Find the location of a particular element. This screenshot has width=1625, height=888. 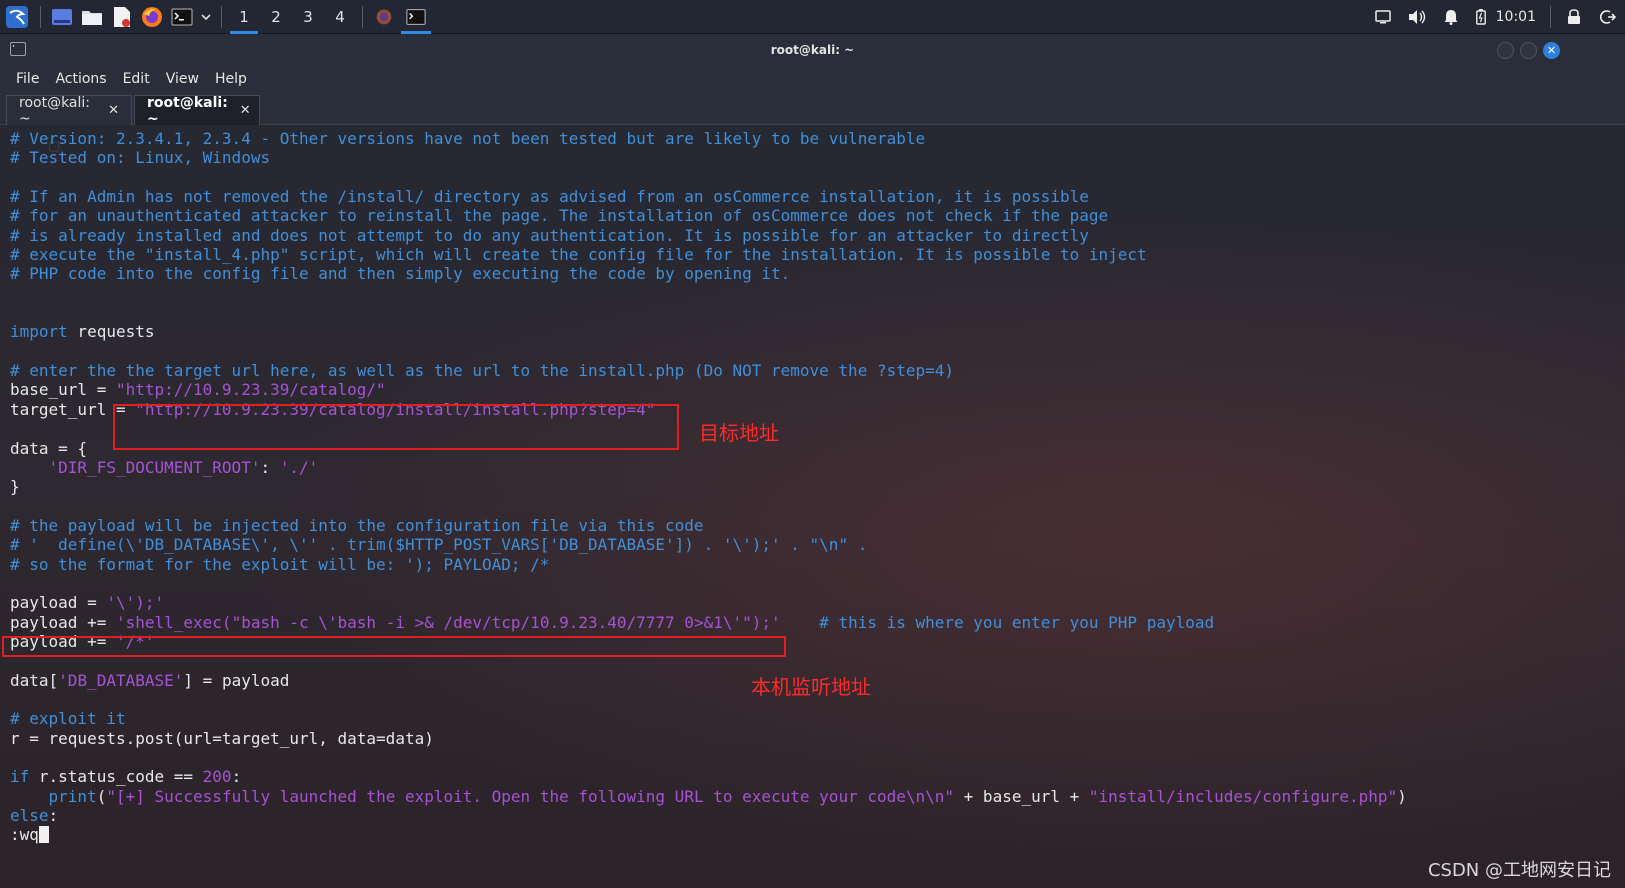

payload-highlight is located at coordinates (394, 646).